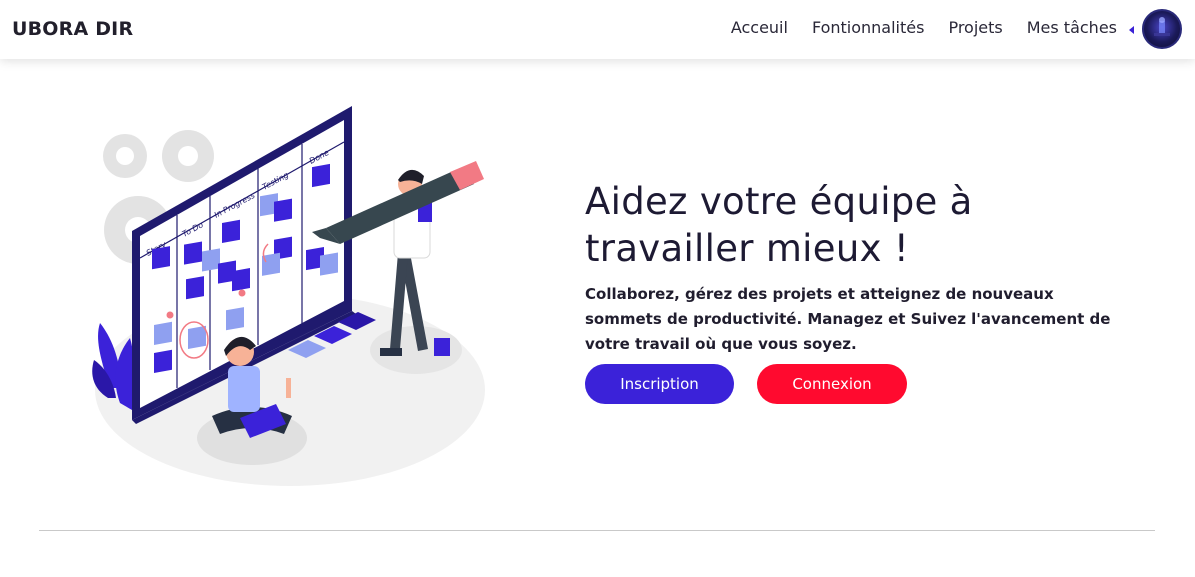 This screenshot has width=1195, height=577. Describe the element at coordinates (659, 384) in the screenshot. I see `signup-button: Inscription` at that location.